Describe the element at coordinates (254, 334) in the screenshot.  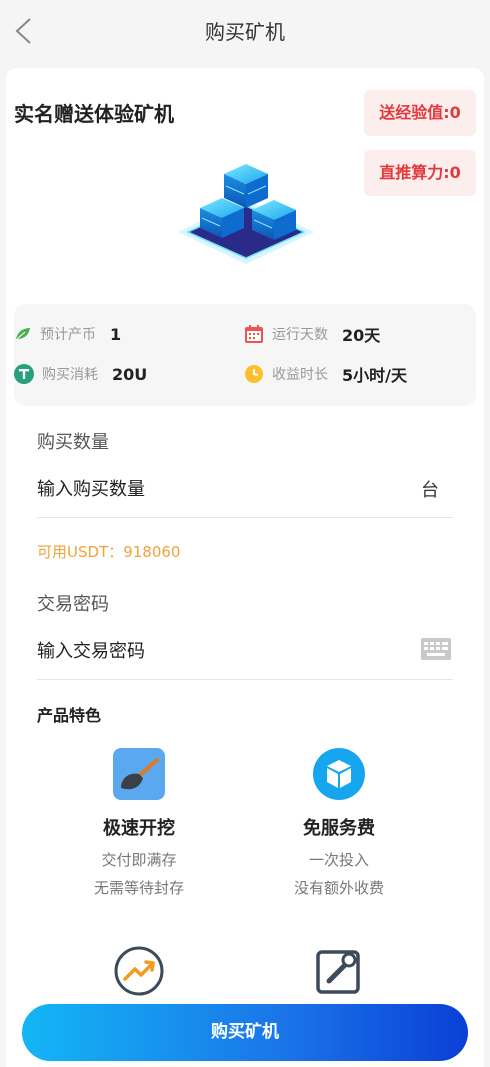
I see `calendar-icon` at that location.